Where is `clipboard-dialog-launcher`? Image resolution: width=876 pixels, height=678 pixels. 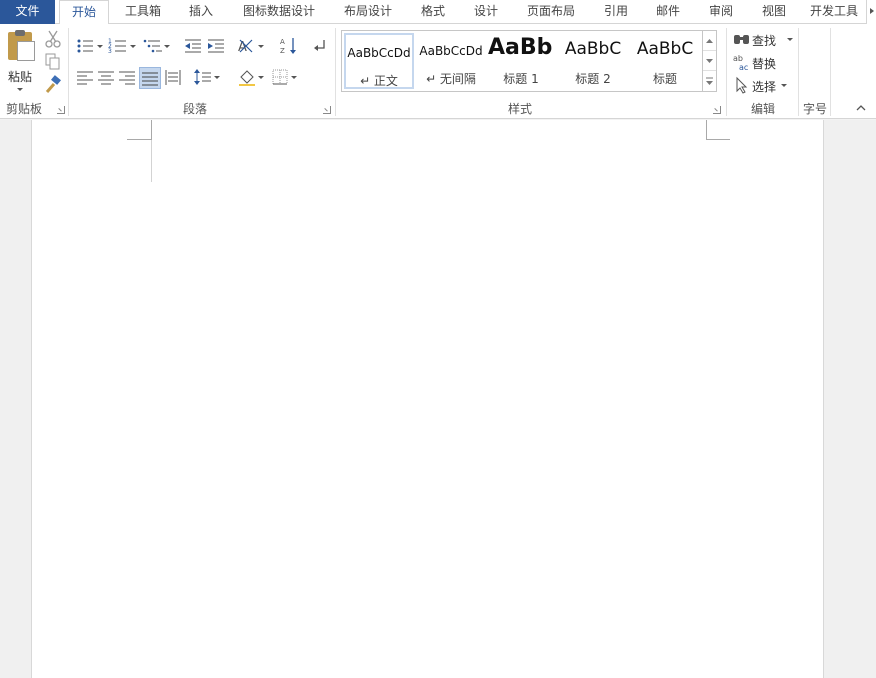
clipboard-dialog-launcher is located at coordinates (61, 110).